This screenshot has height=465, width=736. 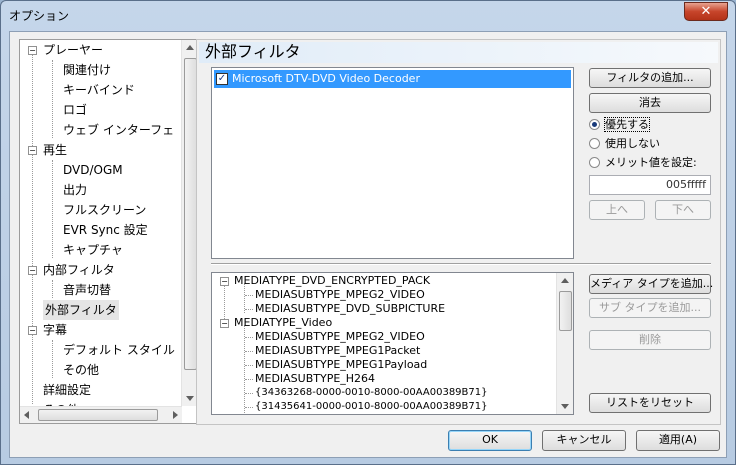 I want to click on media-subtype-item: MEDIASUBTYPE_MPEG1Payload, so click(x=341, y=365).